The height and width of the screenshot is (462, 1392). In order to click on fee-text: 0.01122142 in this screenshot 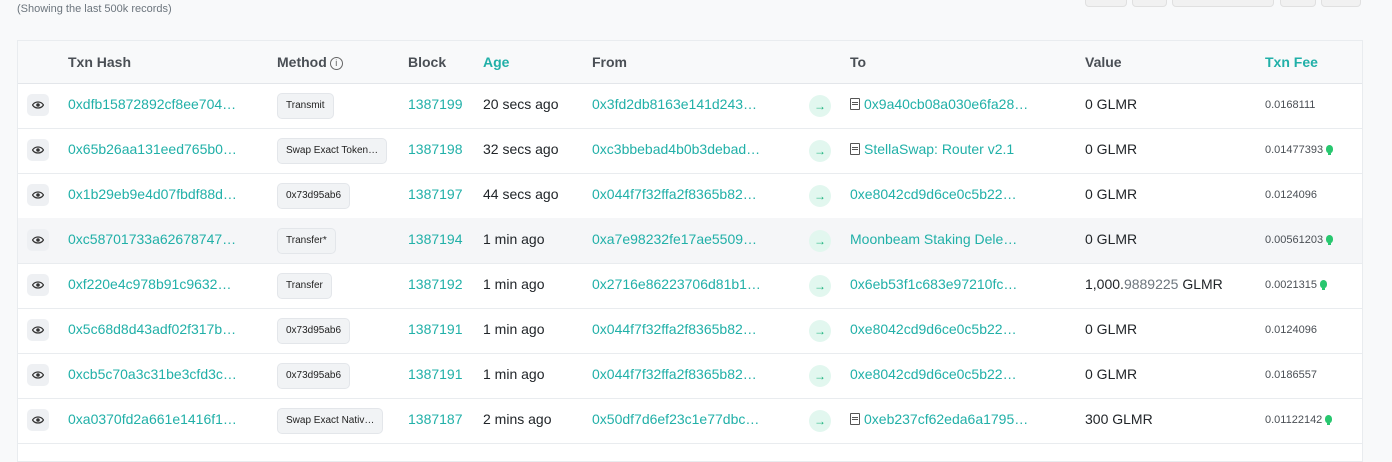, I will do `click(1294, 420)`.